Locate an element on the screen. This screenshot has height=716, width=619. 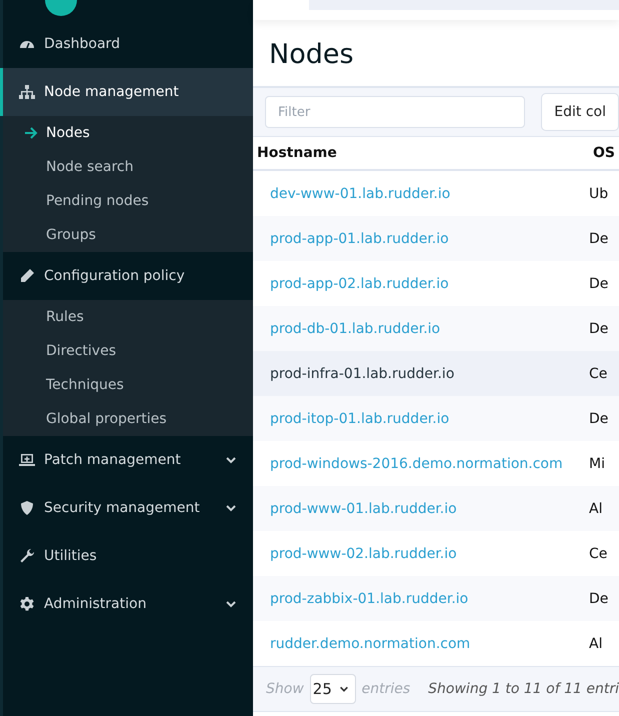
table-cell: Ce is located at coordinates (604, 373).